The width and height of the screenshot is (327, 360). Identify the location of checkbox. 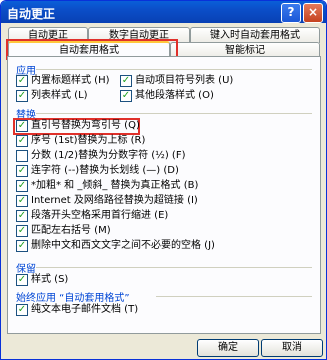
(22, 156).